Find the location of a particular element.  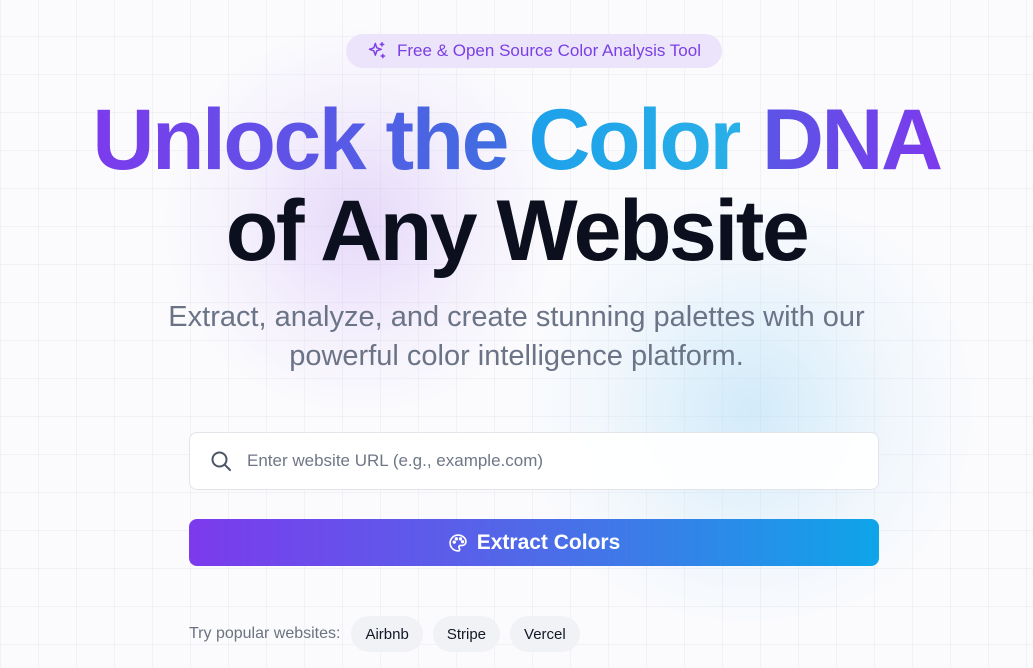

url-search-box is located at coordinates (534, 461).